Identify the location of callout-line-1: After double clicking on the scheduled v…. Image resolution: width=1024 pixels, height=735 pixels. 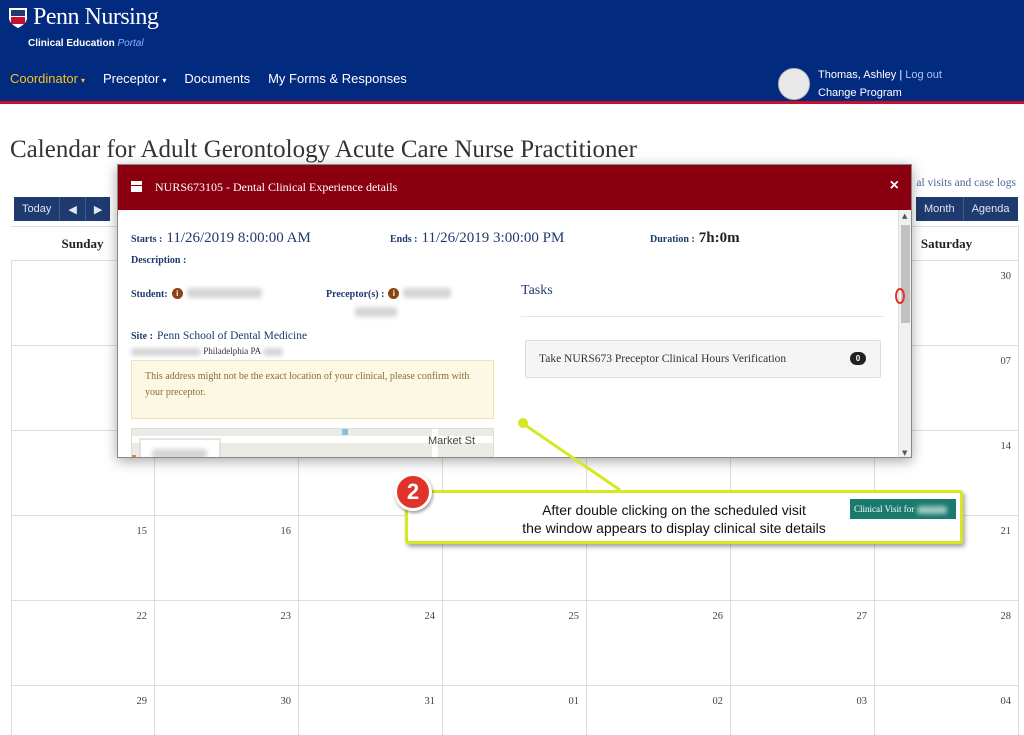
(674, 510).